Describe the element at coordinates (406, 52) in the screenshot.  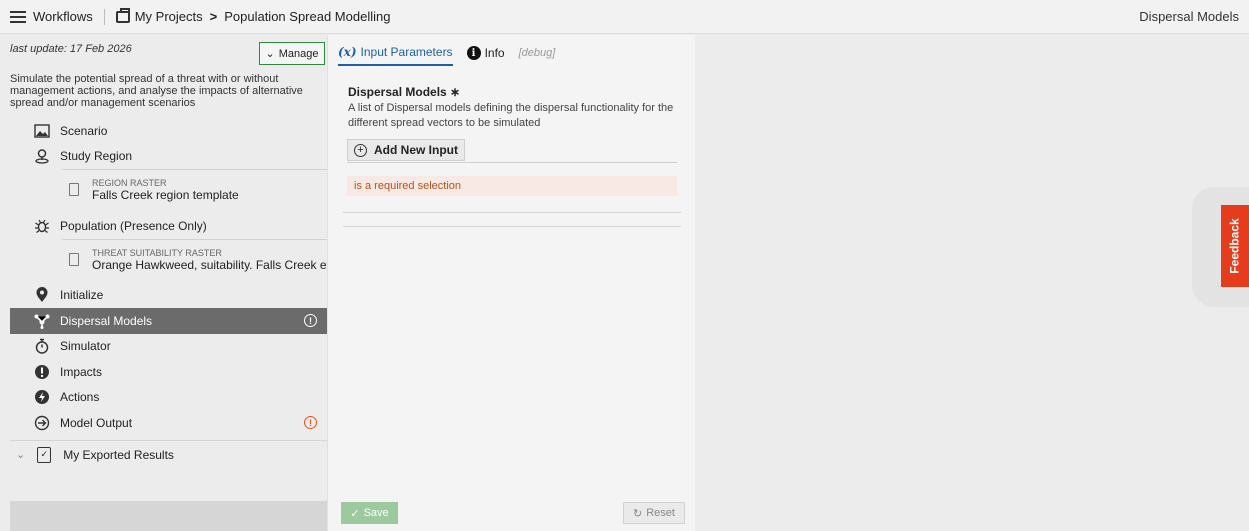
I see `tab-label: Input Parameters` at that location.